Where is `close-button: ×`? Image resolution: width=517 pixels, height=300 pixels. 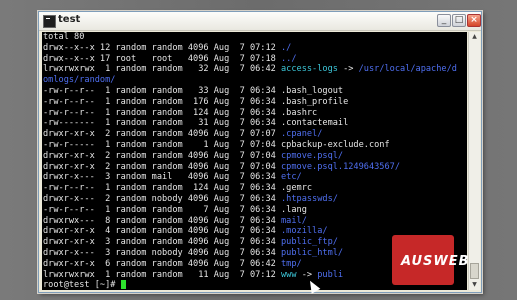 close-button: × is located at coordinates (474, 20).